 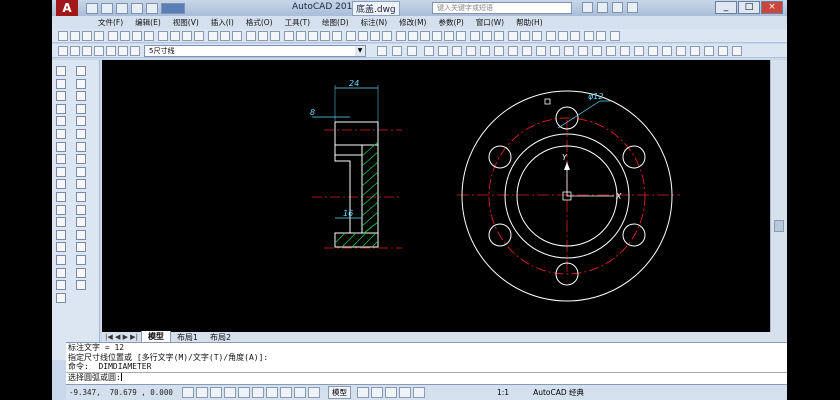 What do you see at coordinates (778, 196) in the screenshot?
I see `vertical-scrollbar` at bounding box center [778, 196].